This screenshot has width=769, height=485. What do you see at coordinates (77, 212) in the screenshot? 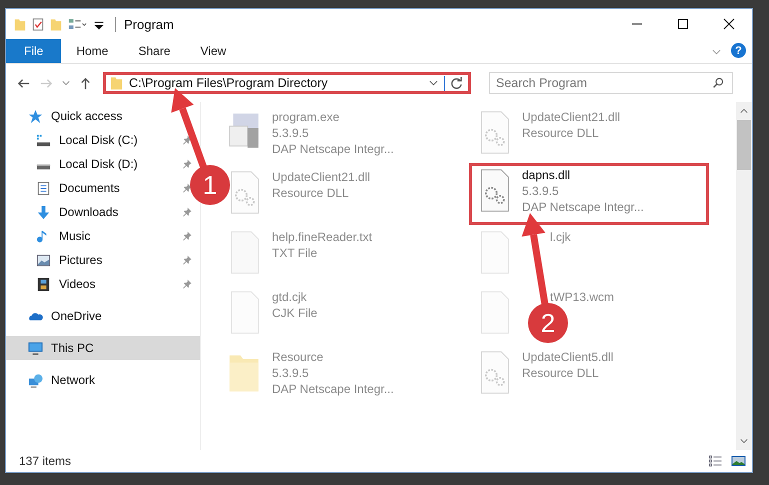
I see `sidebar-item: Downloads` at bounding box center [77, 212].